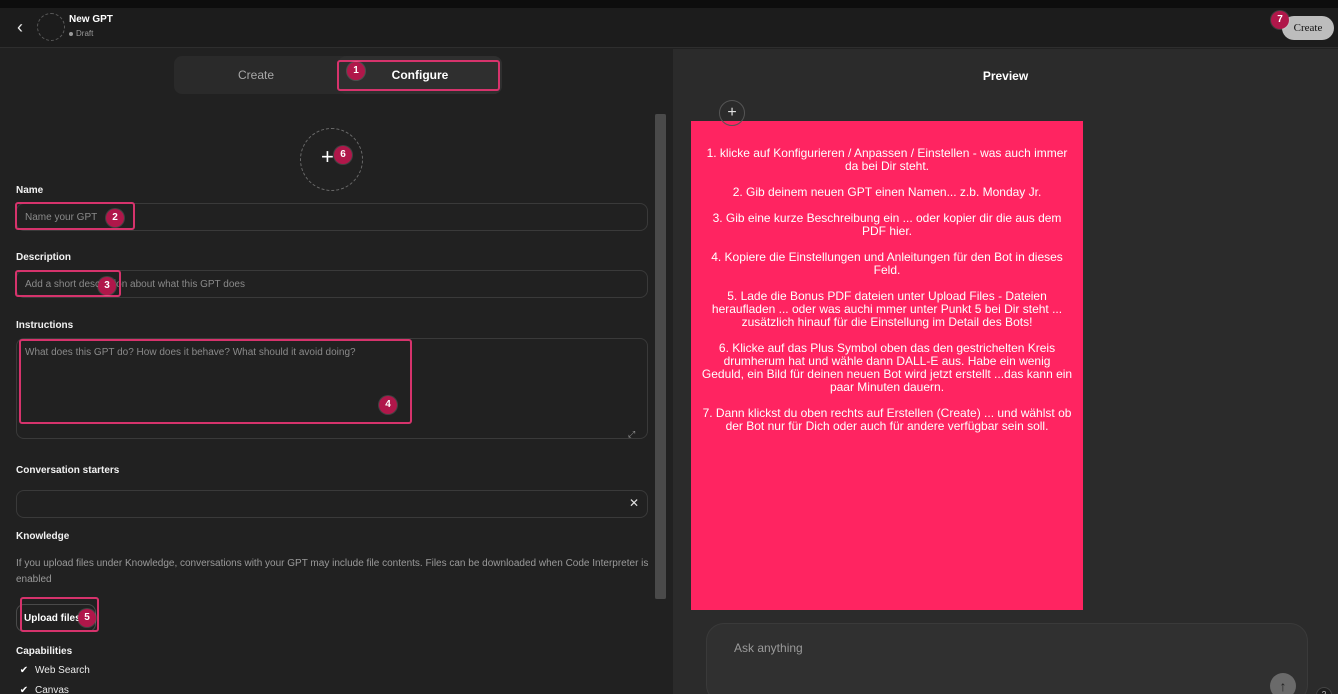 This screenshot has width=1338, height=694. Describe the element at coordinates (256, 75) in the screenshot. I see `tab-create: Create` at that location.